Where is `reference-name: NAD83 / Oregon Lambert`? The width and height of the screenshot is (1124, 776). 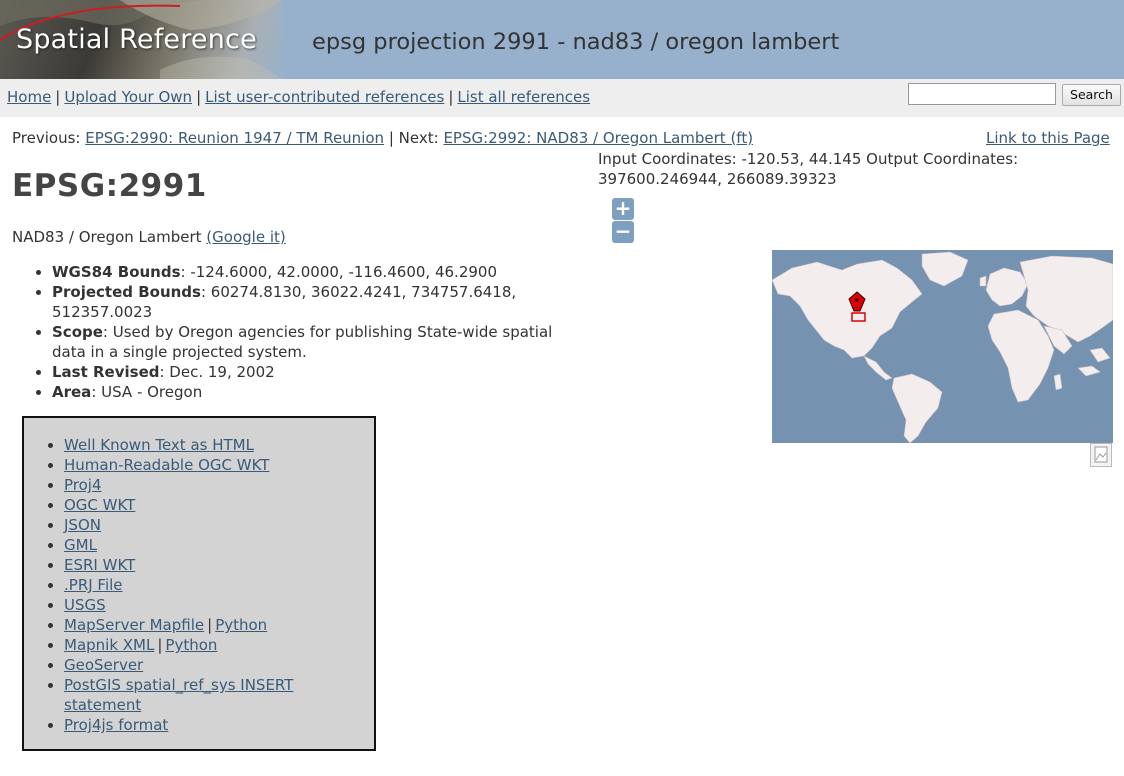
reference-name: NAD83 / Oregon Lambert is located at coordinates (107, 237).